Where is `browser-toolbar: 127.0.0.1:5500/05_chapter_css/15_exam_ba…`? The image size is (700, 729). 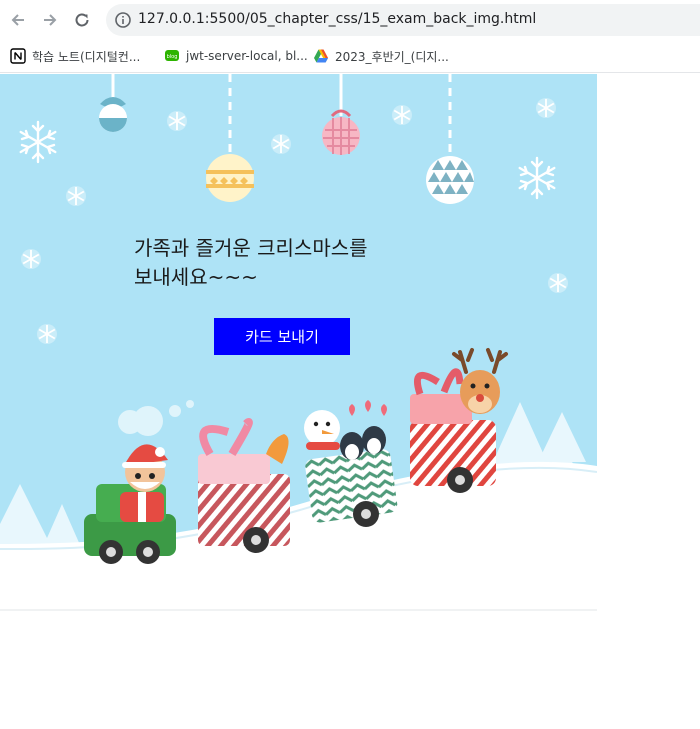
browser-toolbar: 127.0.0.1:5500/05_chapter_css/15_exam_ba… is located at coordinates (350, 20).